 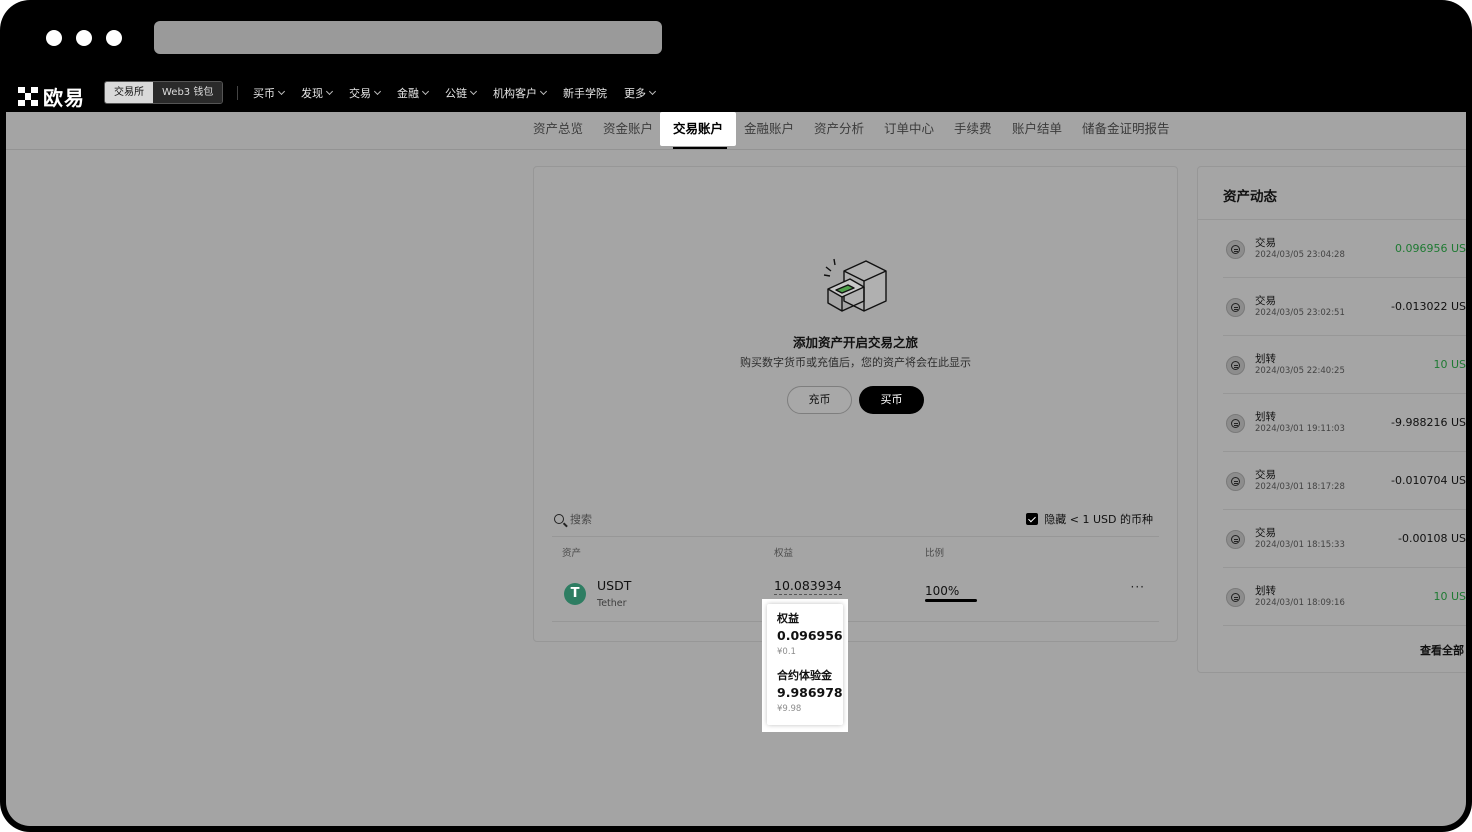 I want to click on empty-state-subtitle: 购买数字货币或充值后，您的资产将会在此显示, so click(x=855, y=362).